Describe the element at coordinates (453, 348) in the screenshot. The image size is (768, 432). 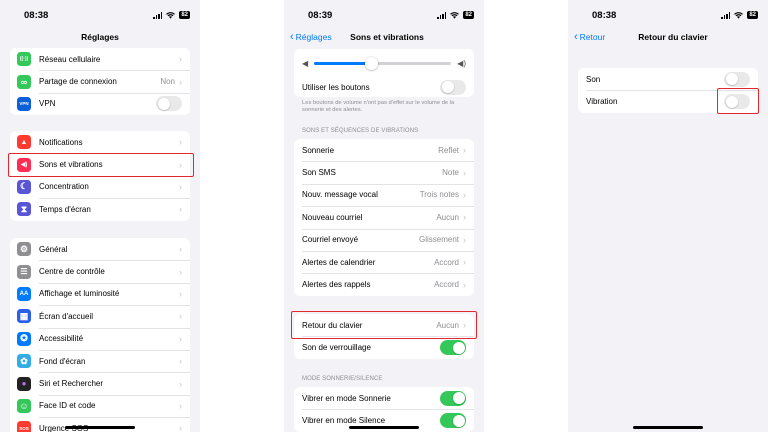
I see `lock-sound-toggle` at that location.